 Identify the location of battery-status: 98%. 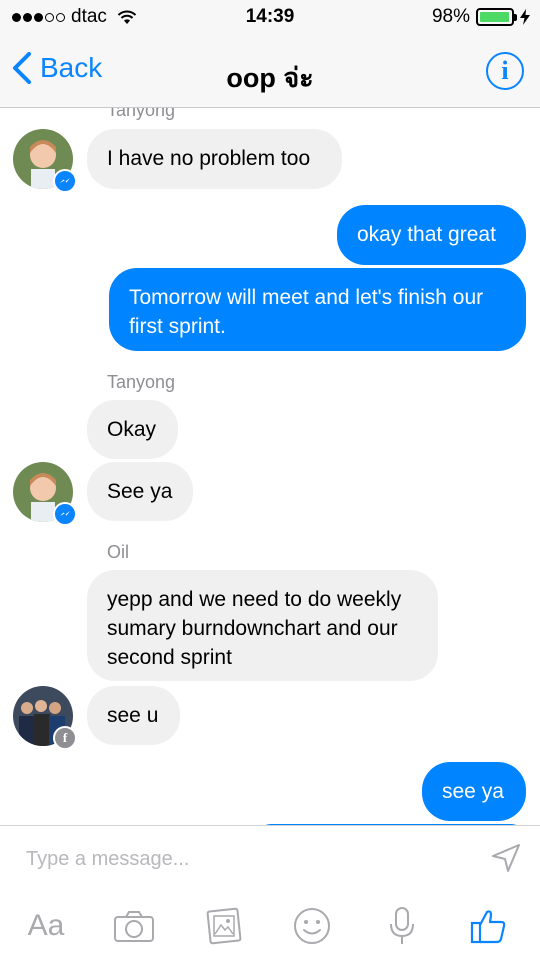
(481, 17).